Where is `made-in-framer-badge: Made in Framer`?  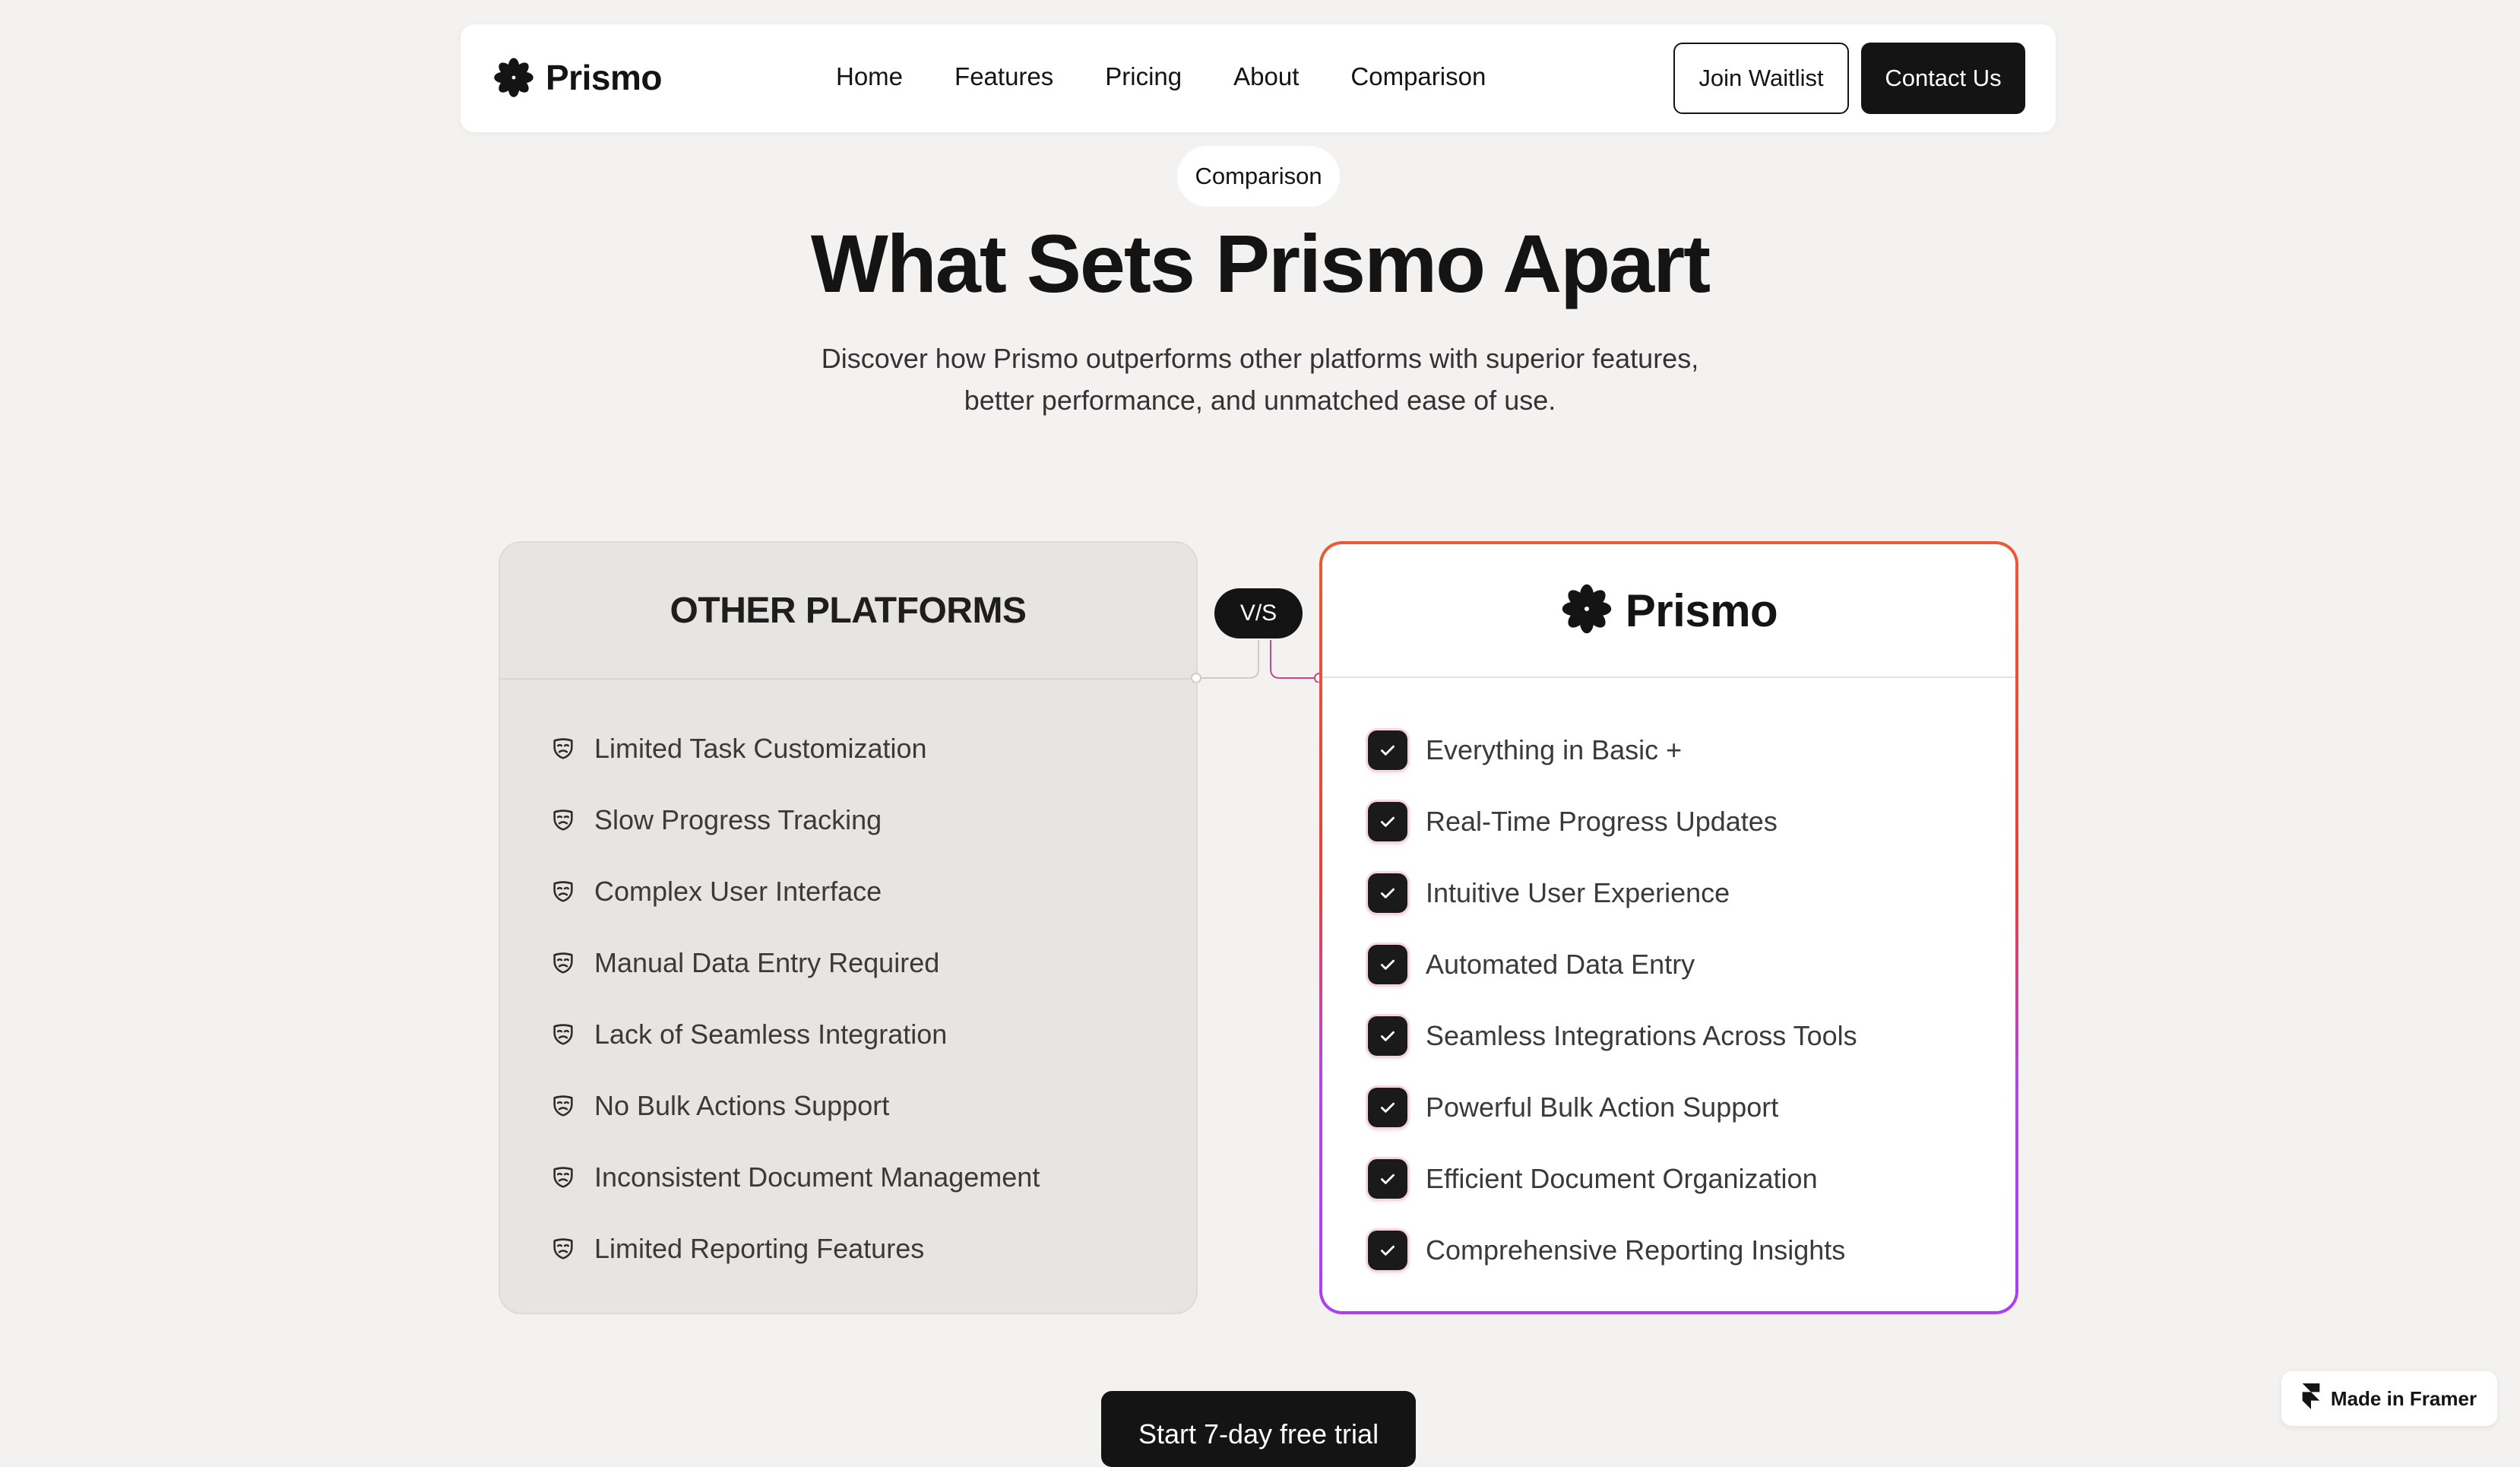
made-in-framer-badge: Made in Framer is located at coordinates (2389, 1398).